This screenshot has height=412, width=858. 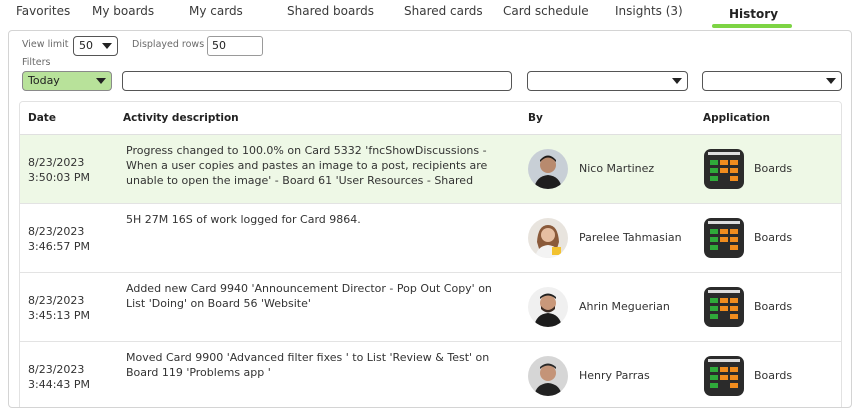 What do you see at coordinates (67, 81) in the screenshot?
I see `date-filter-select: Today` at bounding box center [67, 81].